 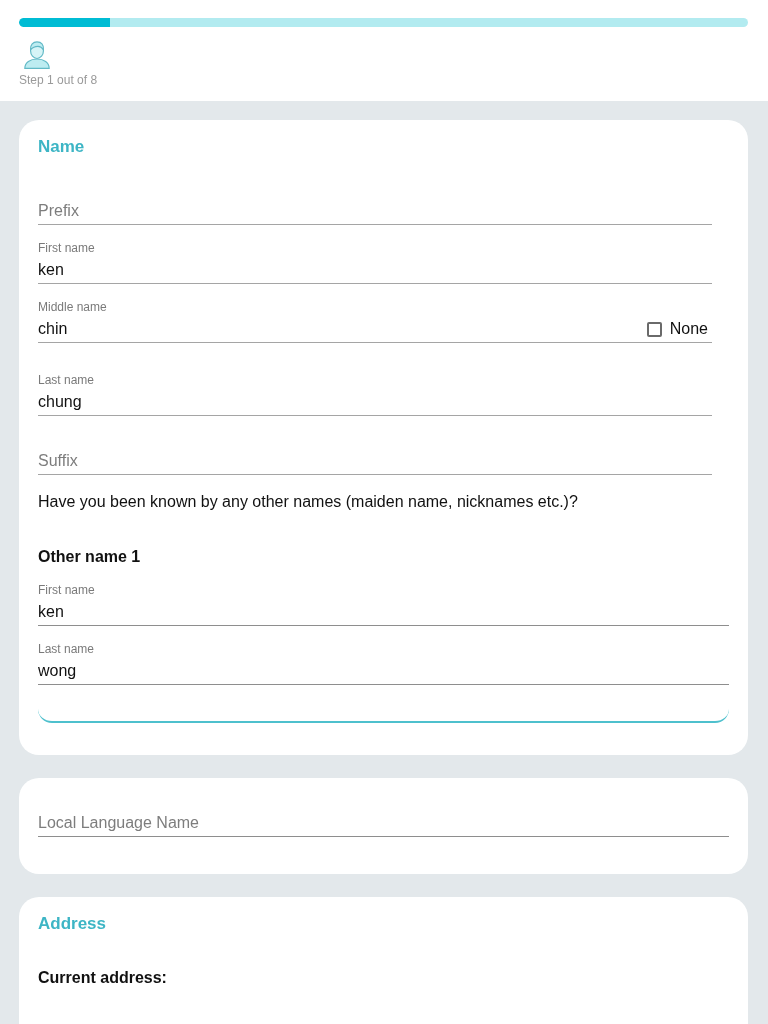 What do you see at coordinates (383, 823) in the screenshot?
I see `text-input: Local Language Name` at bounding box center [383, 823].